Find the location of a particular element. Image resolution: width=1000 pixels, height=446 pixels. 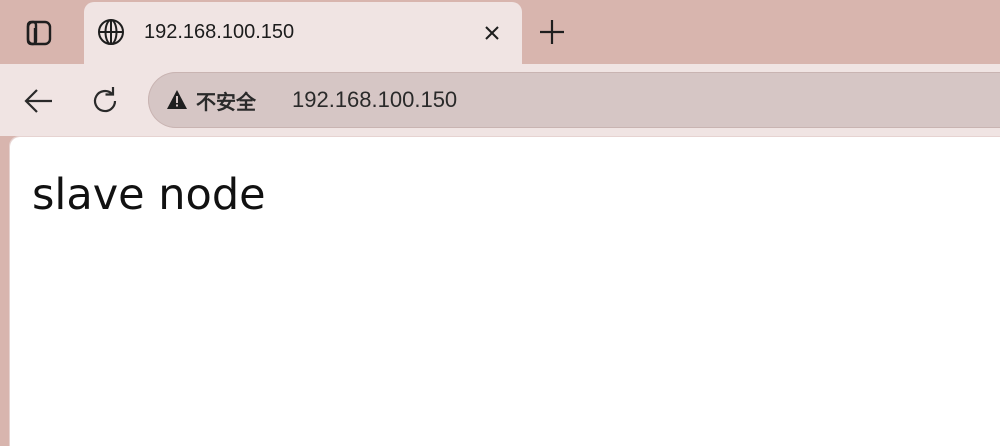

security-chip: 不安全 is located at coordinates (211, 100).